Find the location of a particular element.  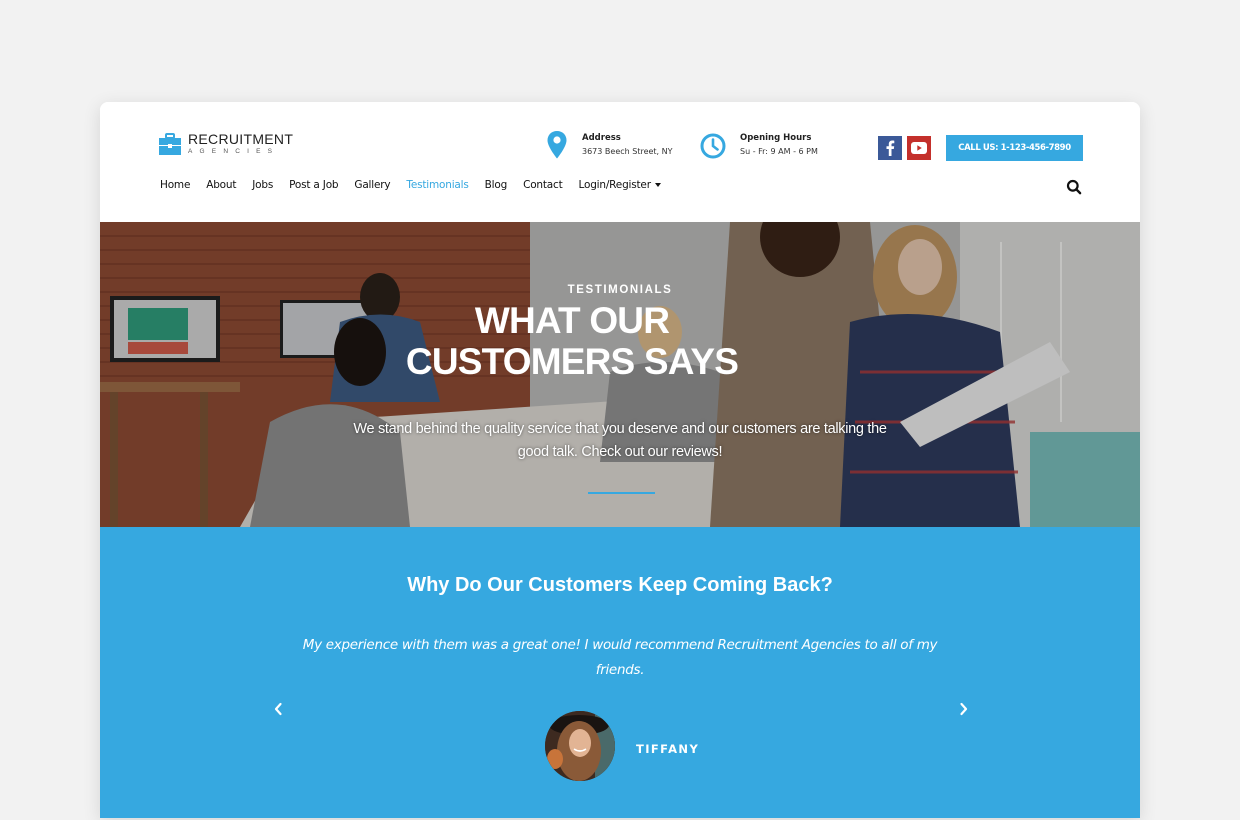

nav-gallery: Gallery is located at coordinates (372, 185).